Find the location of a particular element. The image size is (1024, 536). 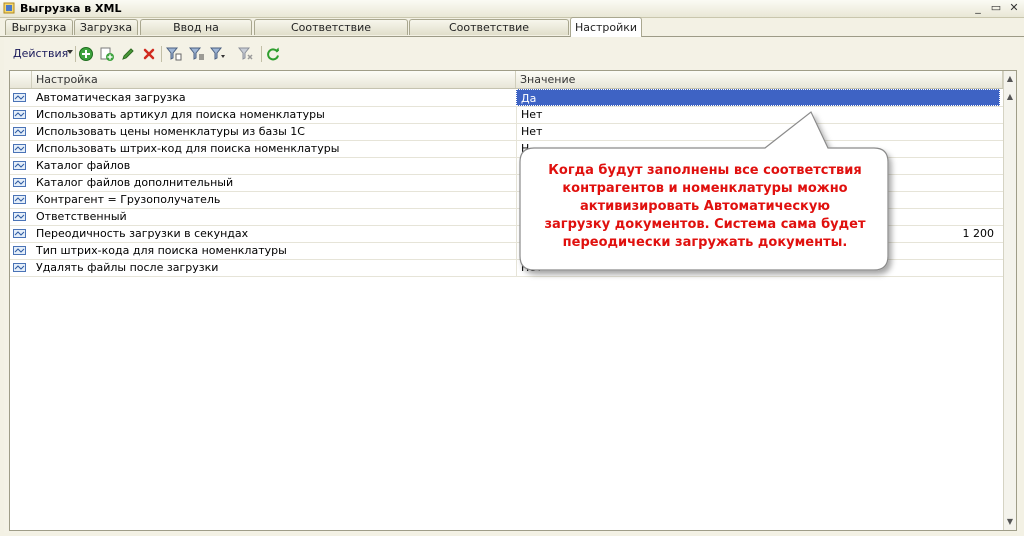

table-header: Настройка Значение is located at coordinates (506, 80).